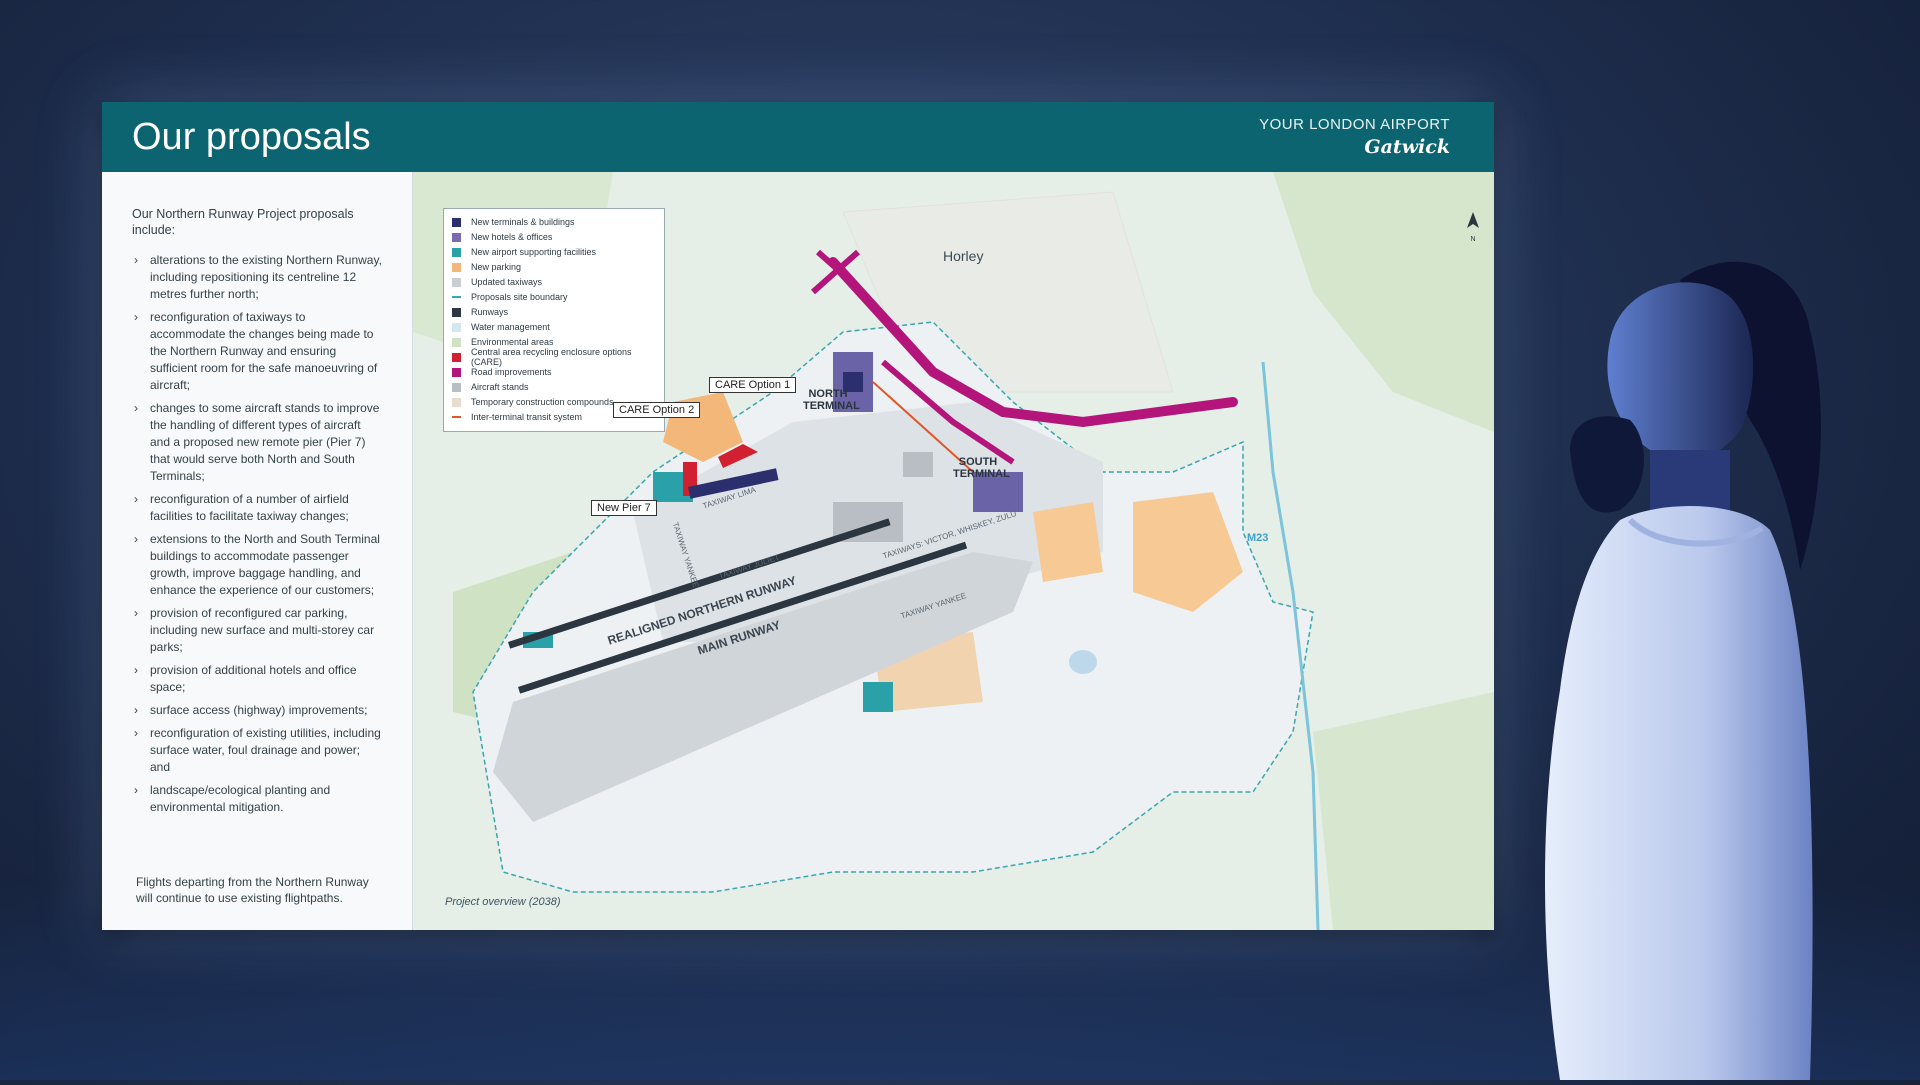 This screenshot has width=1920, height=1085. I want to click on legend-item: New hotels & offices, so click(502, 237).